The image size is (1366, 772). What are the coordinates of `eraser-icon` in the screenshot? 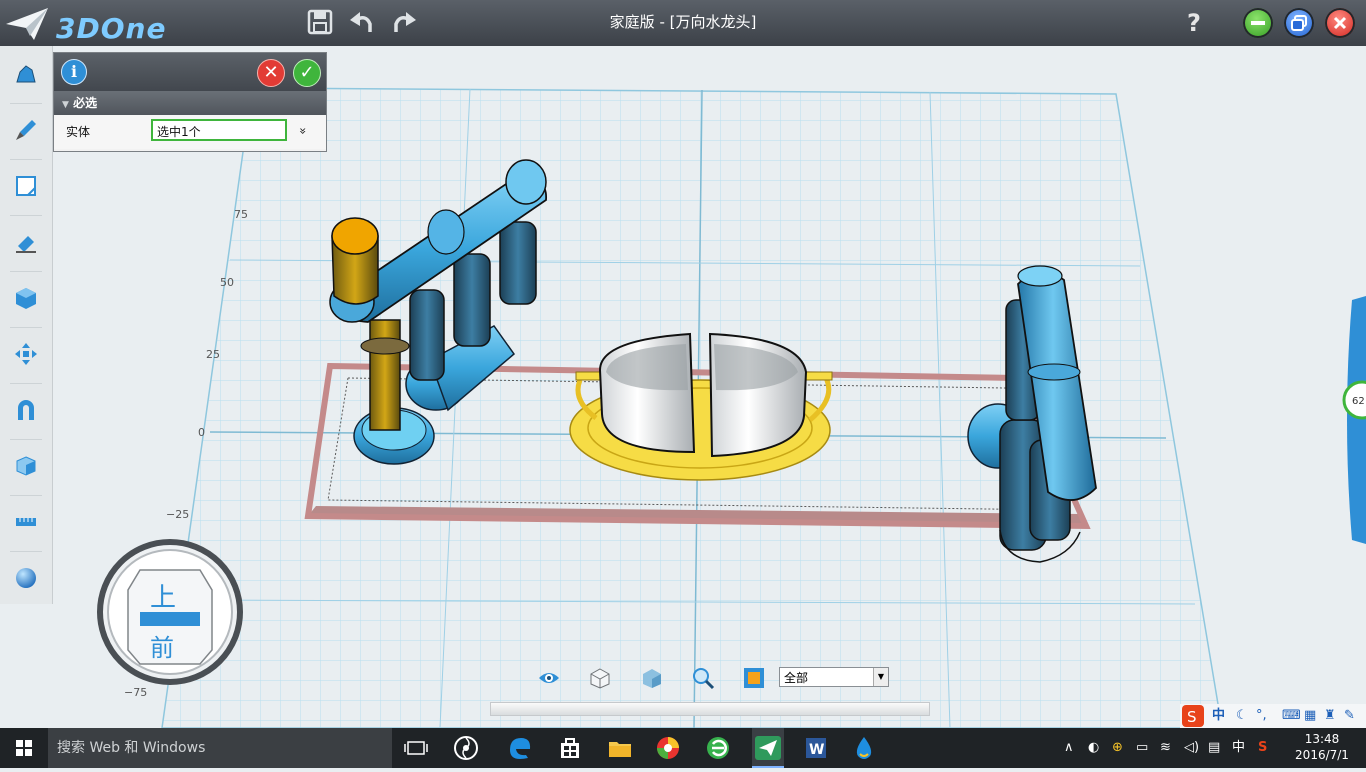 It's located at (26, 244).